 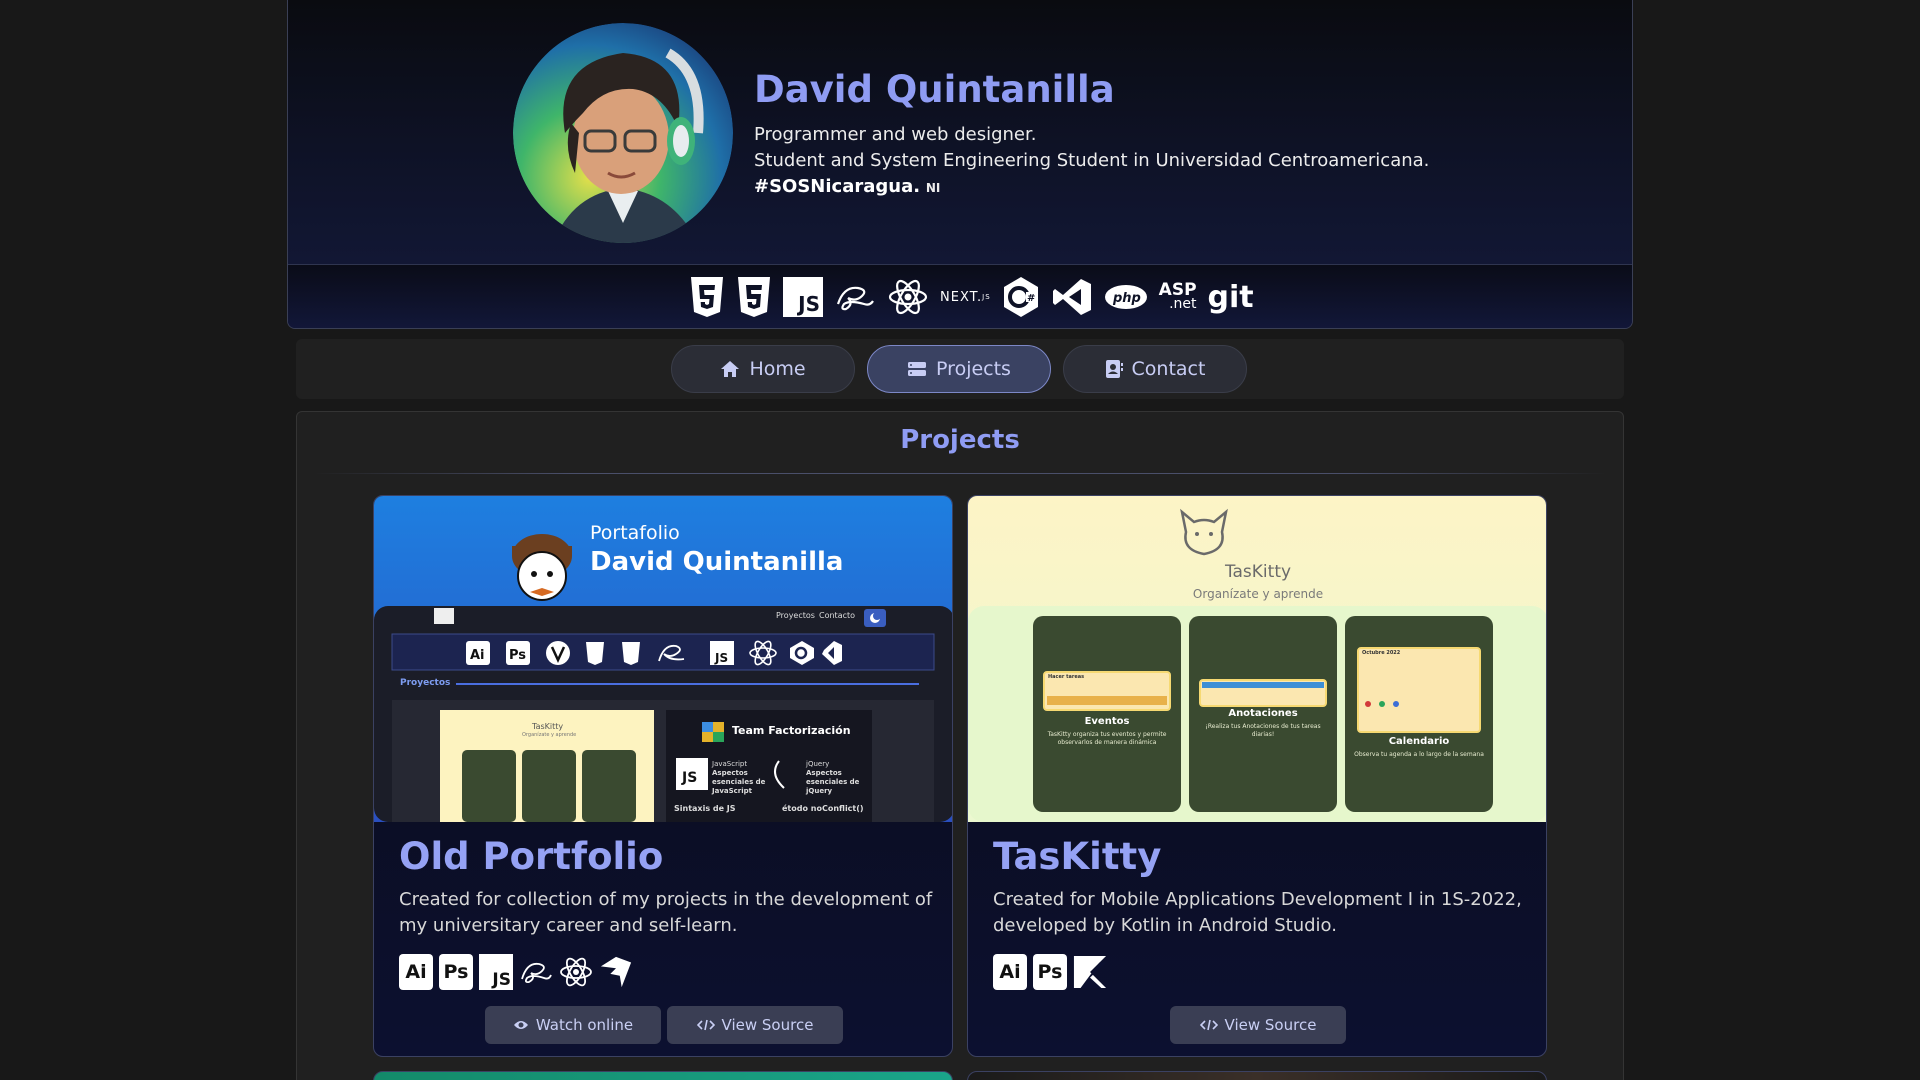 What do you see at coordinates (1077, 856) in the screenshot?
I see `project-title: TasKitty` at bounding box center [1077, 856].